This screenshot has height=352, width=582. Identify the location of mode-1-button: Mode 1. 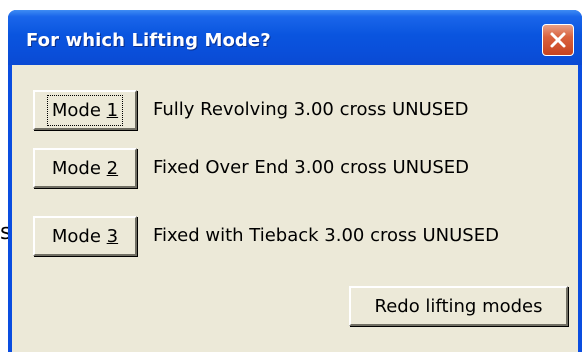
(85, 110).